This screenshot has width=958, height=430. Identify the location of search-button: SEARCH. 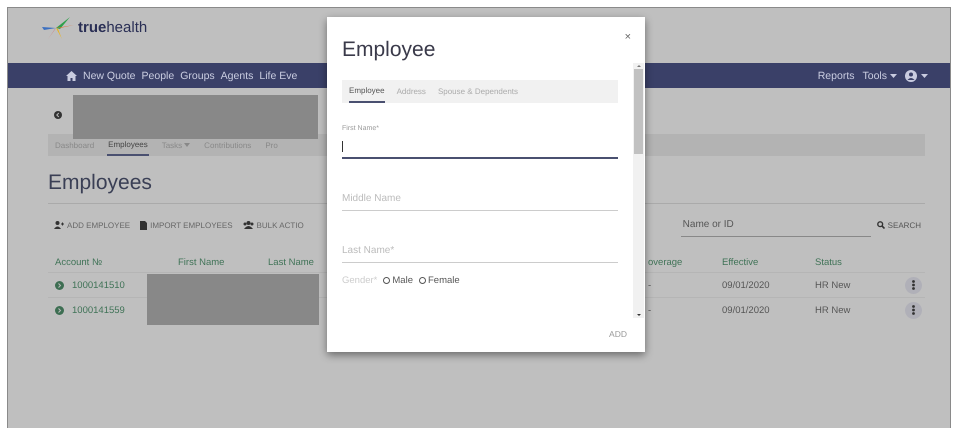
(900, 225).